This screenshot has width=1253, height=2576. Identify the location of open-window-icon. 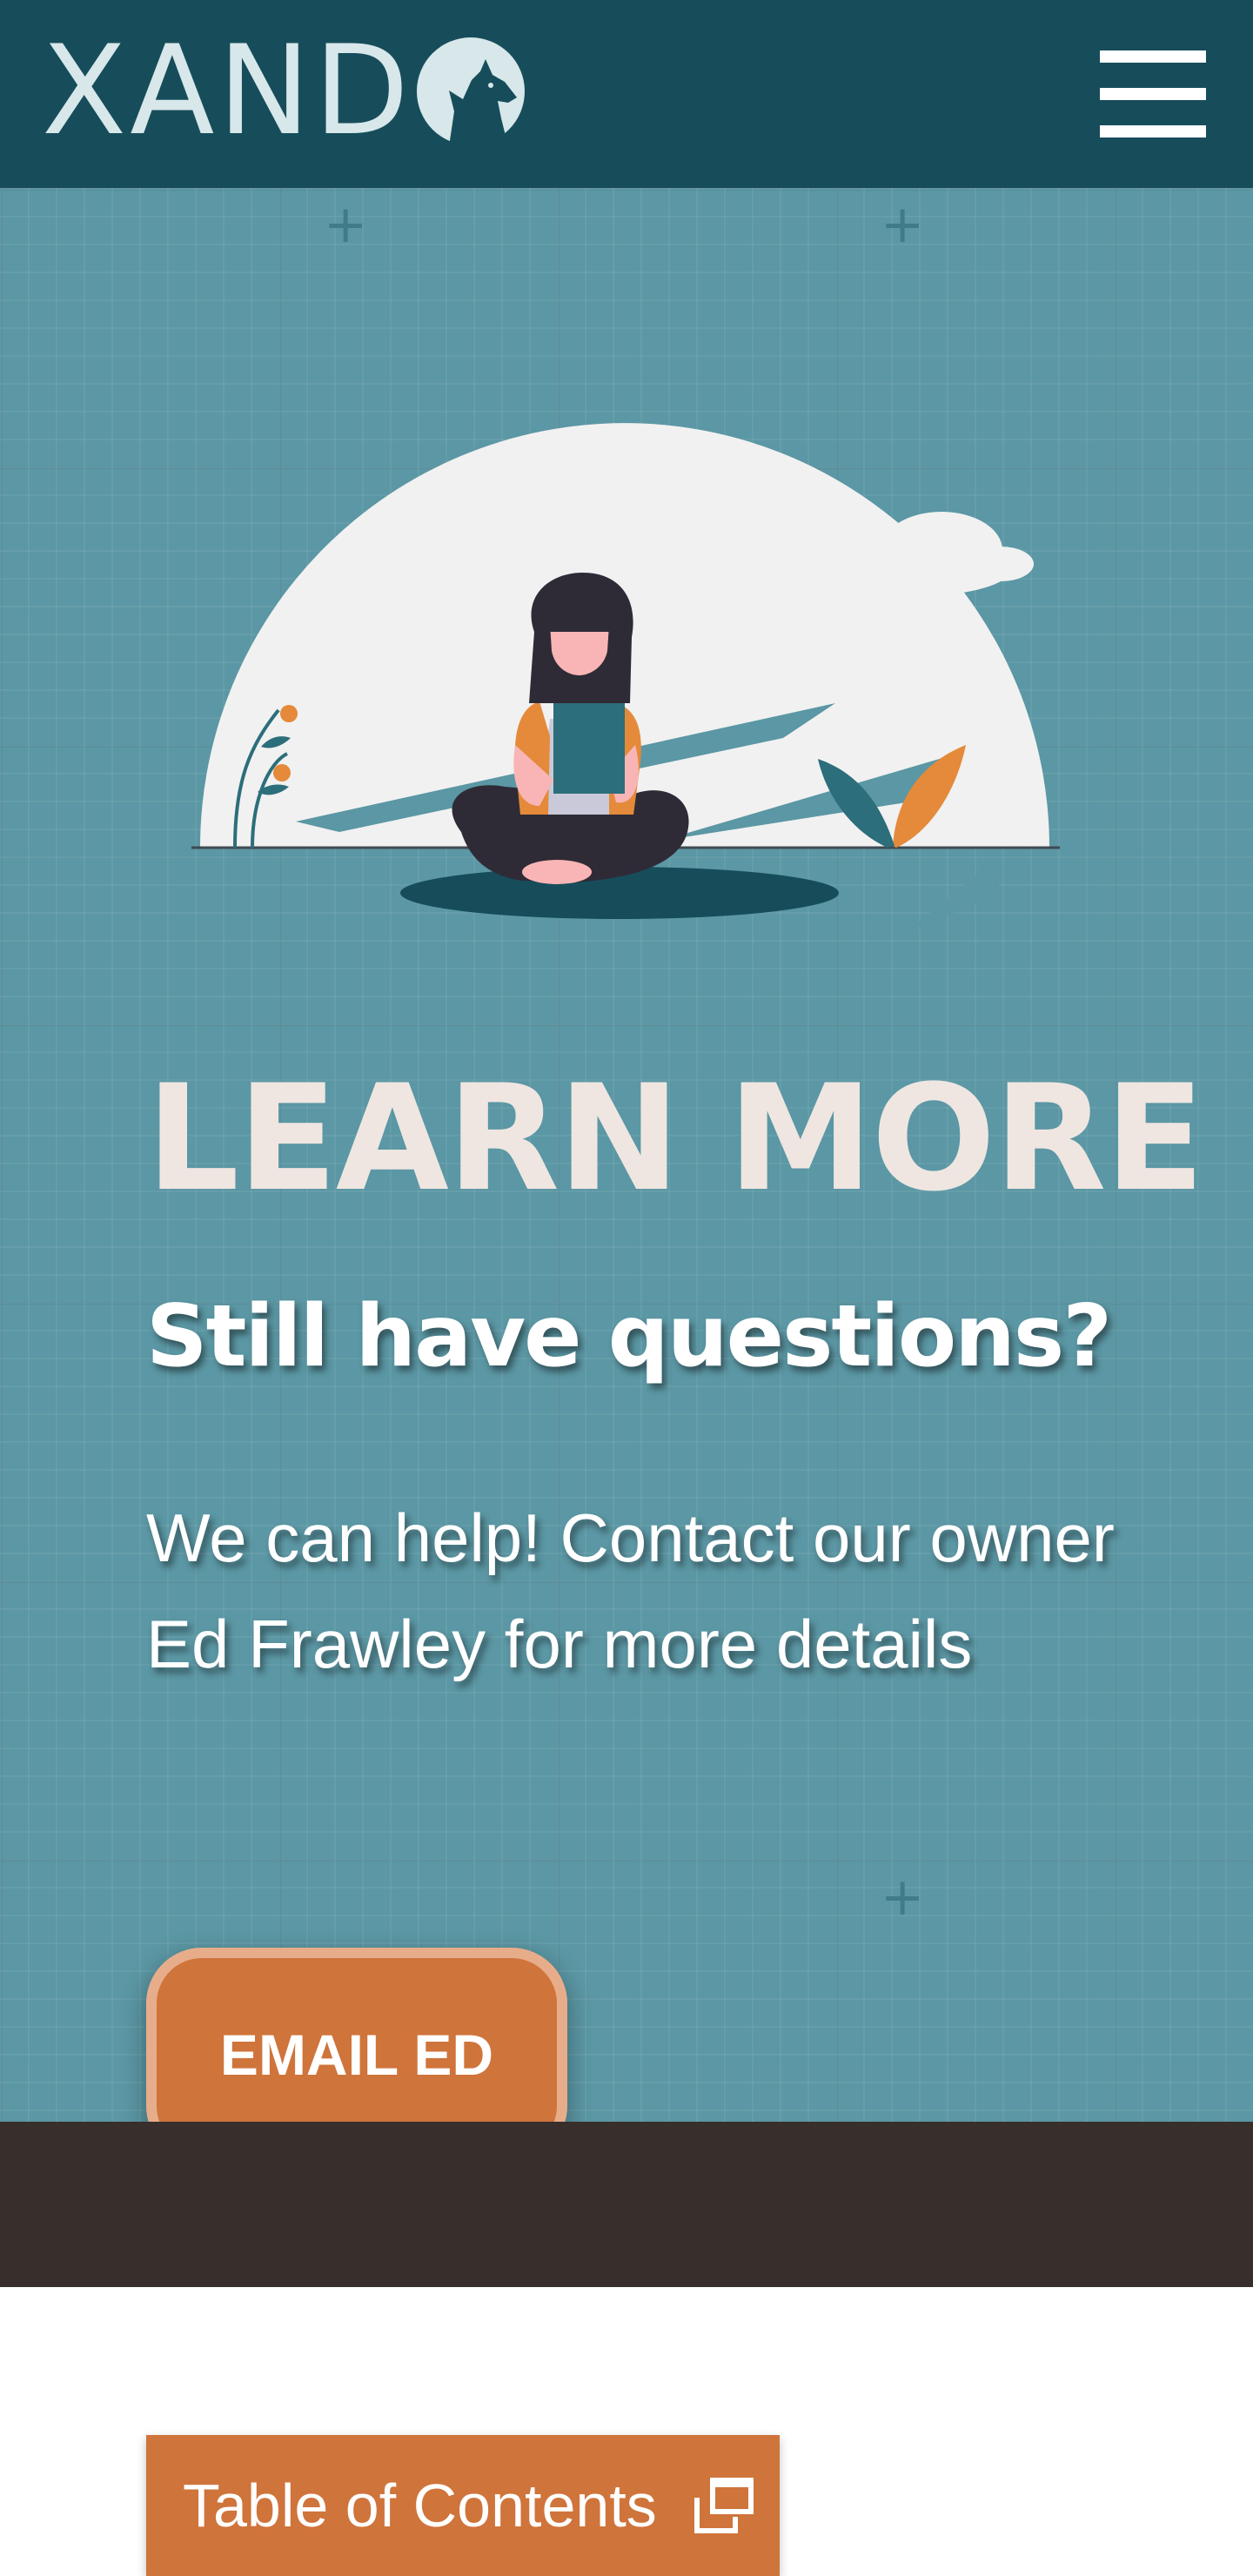
(724, 2505).